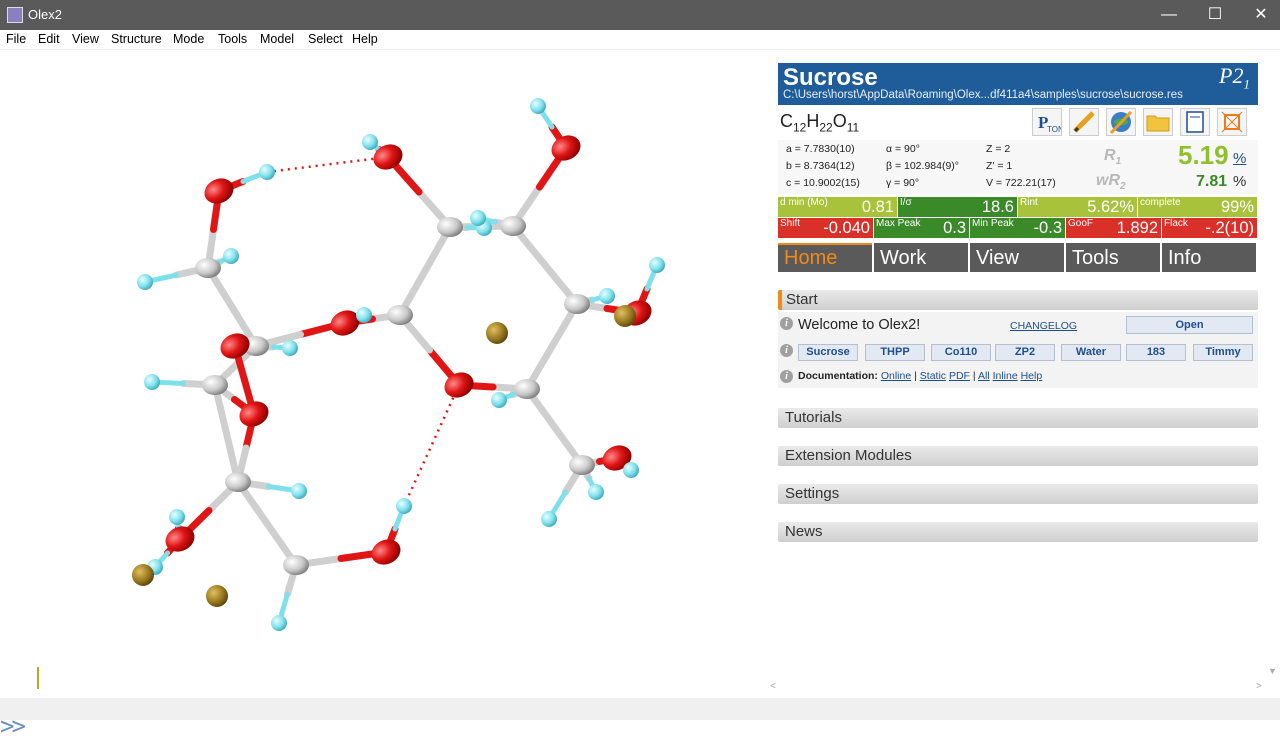 The width and height of the screenshot is (1280, 740). Describe the element at coordinates (933, 376) in the screenshot. I see `doc-static-link: Static` at that location.